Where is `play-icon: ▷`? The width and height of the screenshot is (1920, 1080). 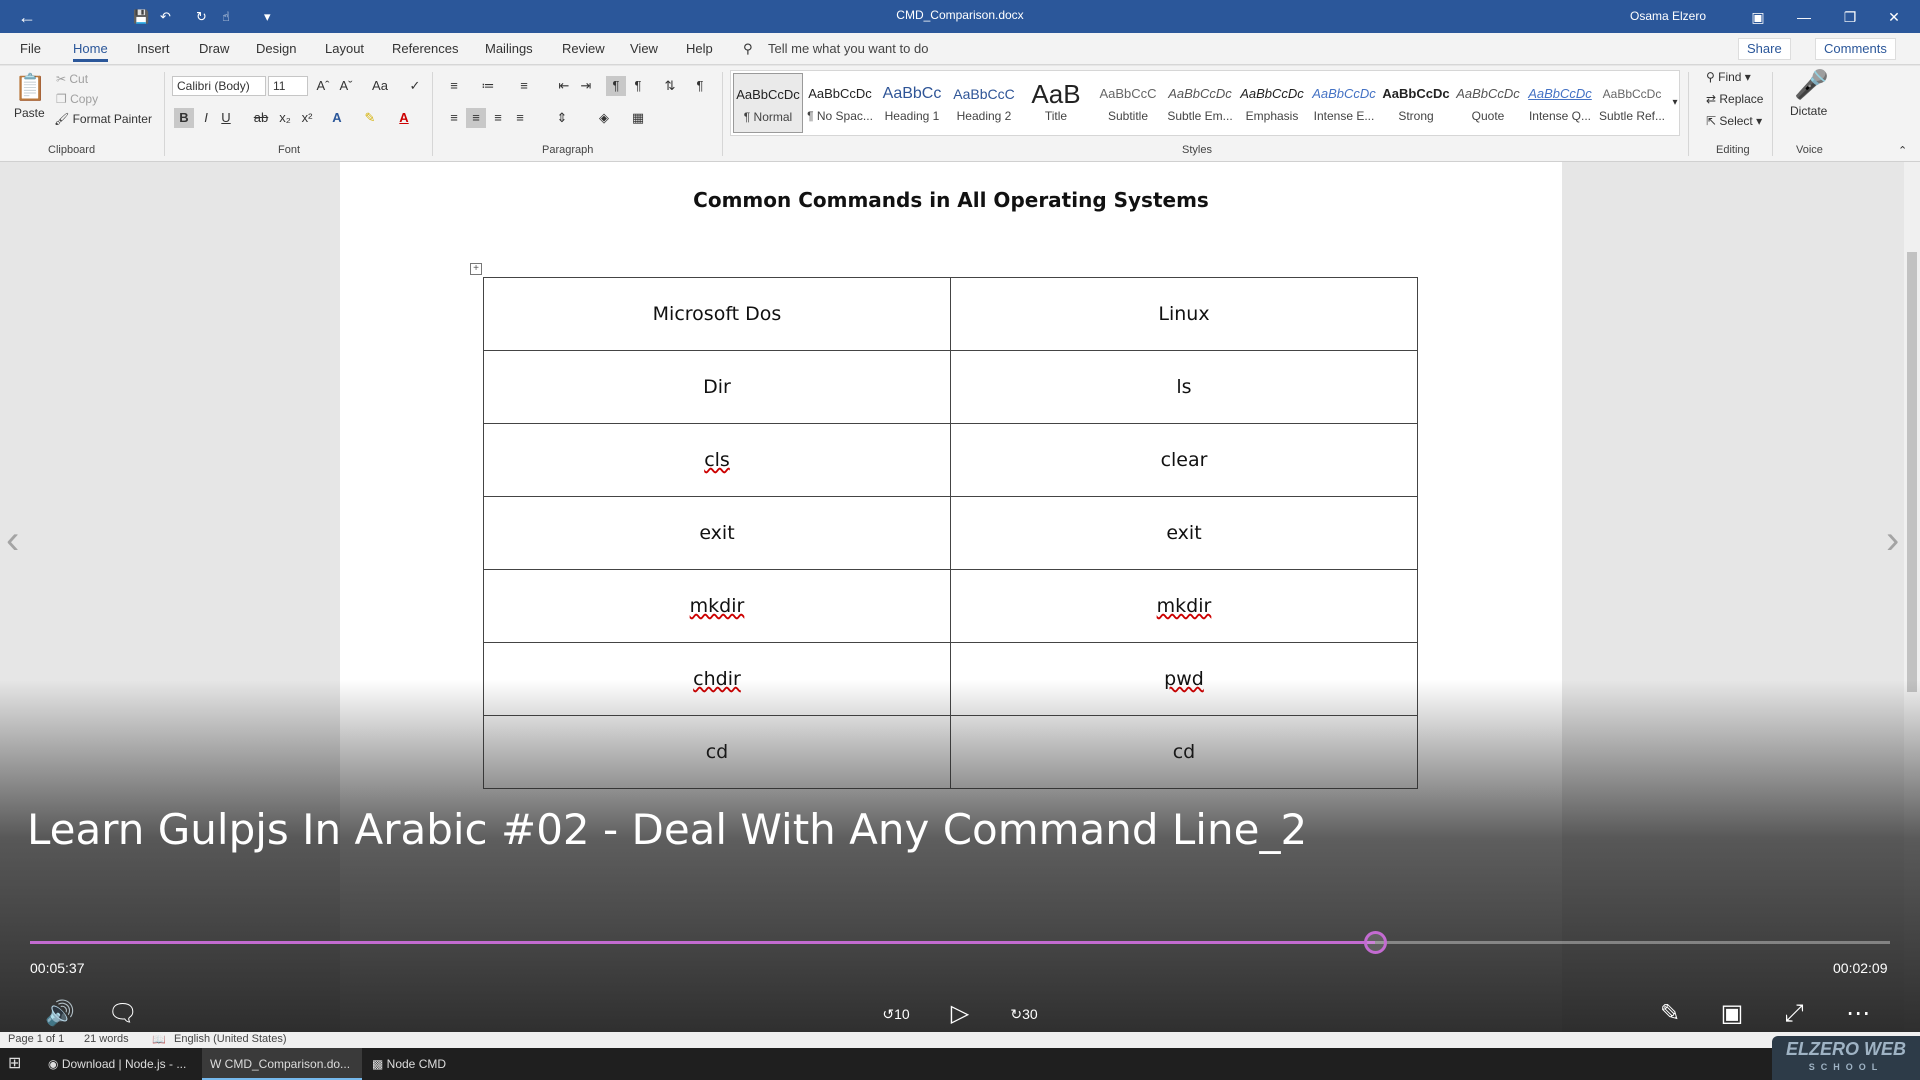
play-icon: ▷ is located at coordinates (960, 1014).